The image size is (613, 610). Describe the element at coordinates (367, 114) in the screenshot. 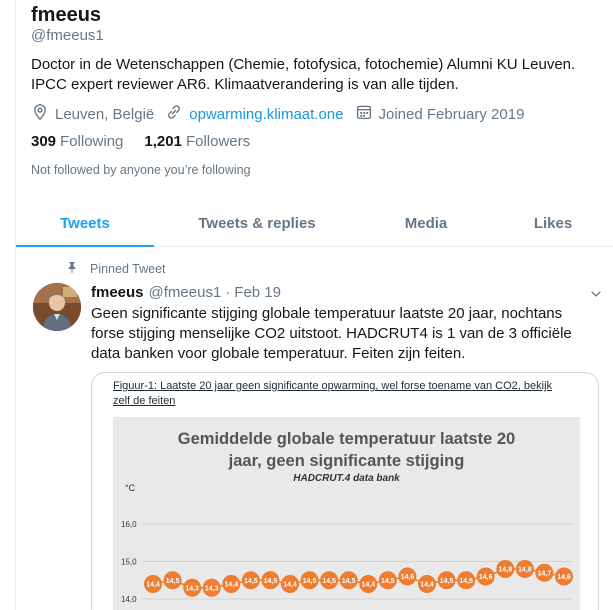

I see `calendar-icon` at that location.